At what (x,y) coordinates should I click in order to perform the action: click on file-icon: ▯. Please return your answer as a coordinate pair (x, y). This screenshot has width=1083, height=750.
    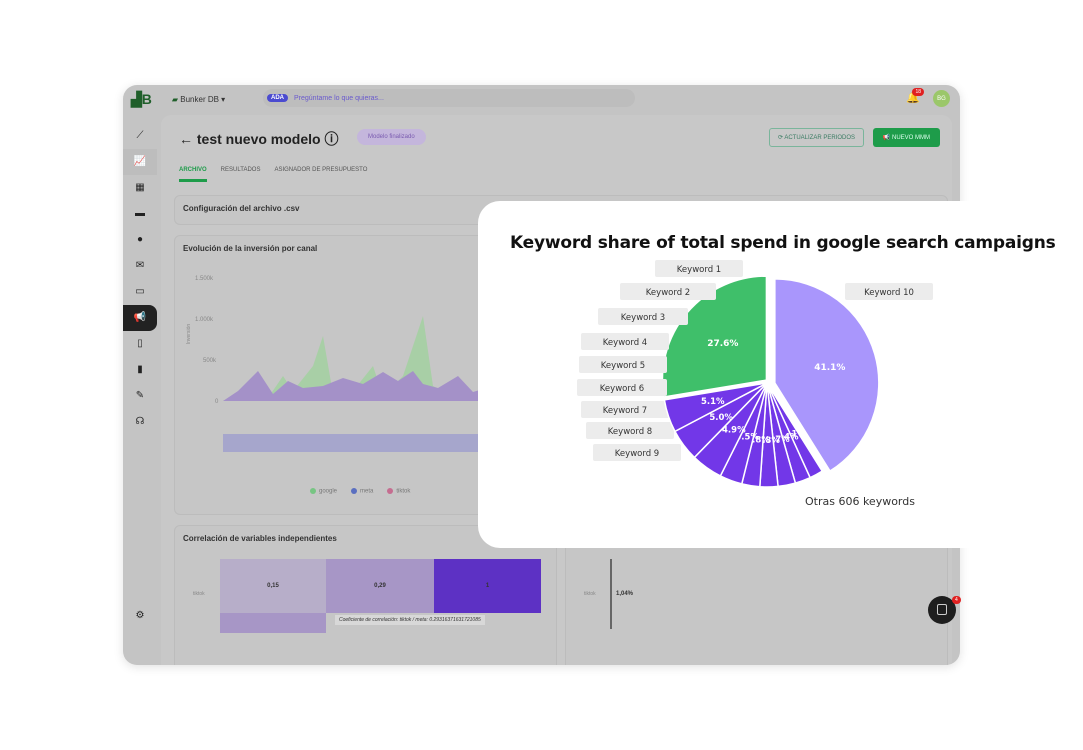
    Looking at the image, I should click on (140, 344).